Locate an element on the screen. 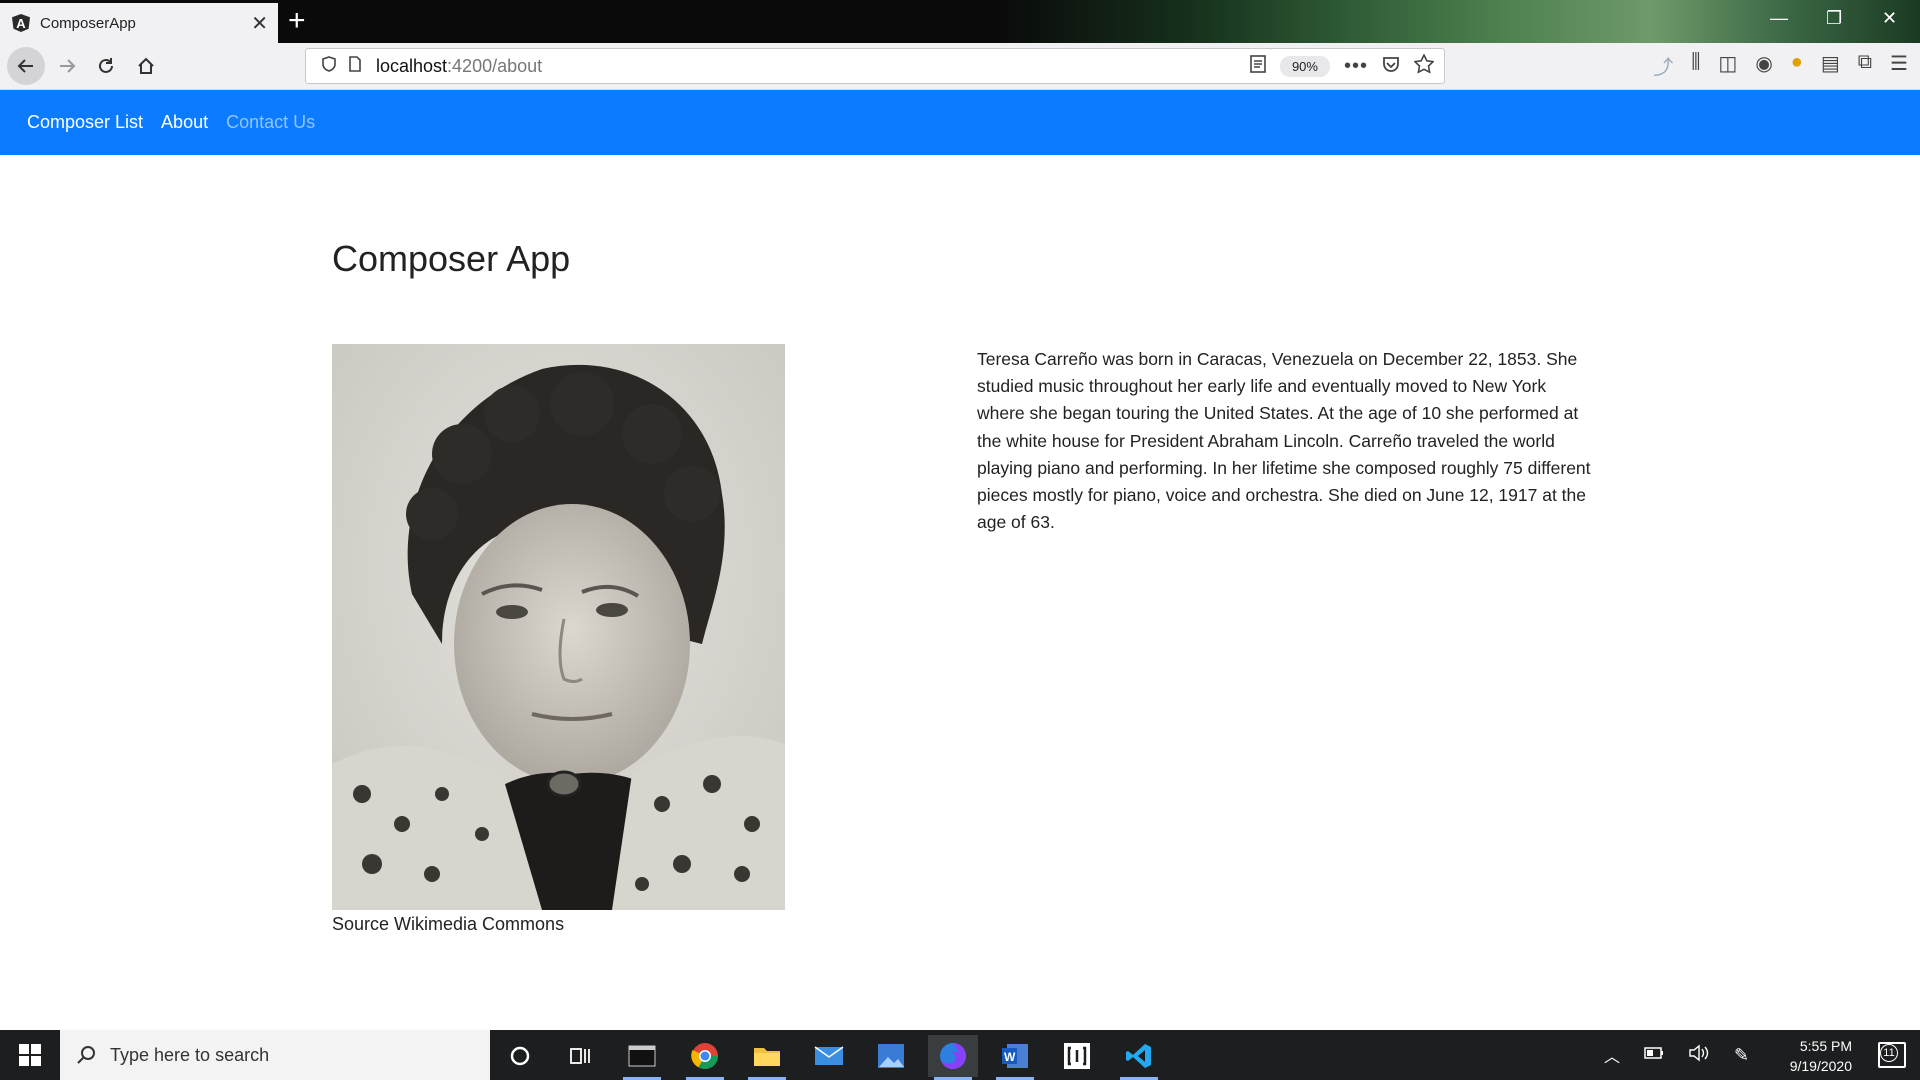 The height and width of the screenshot is (1080, 1920). page-info-icon is located at coordinates (355, 66).